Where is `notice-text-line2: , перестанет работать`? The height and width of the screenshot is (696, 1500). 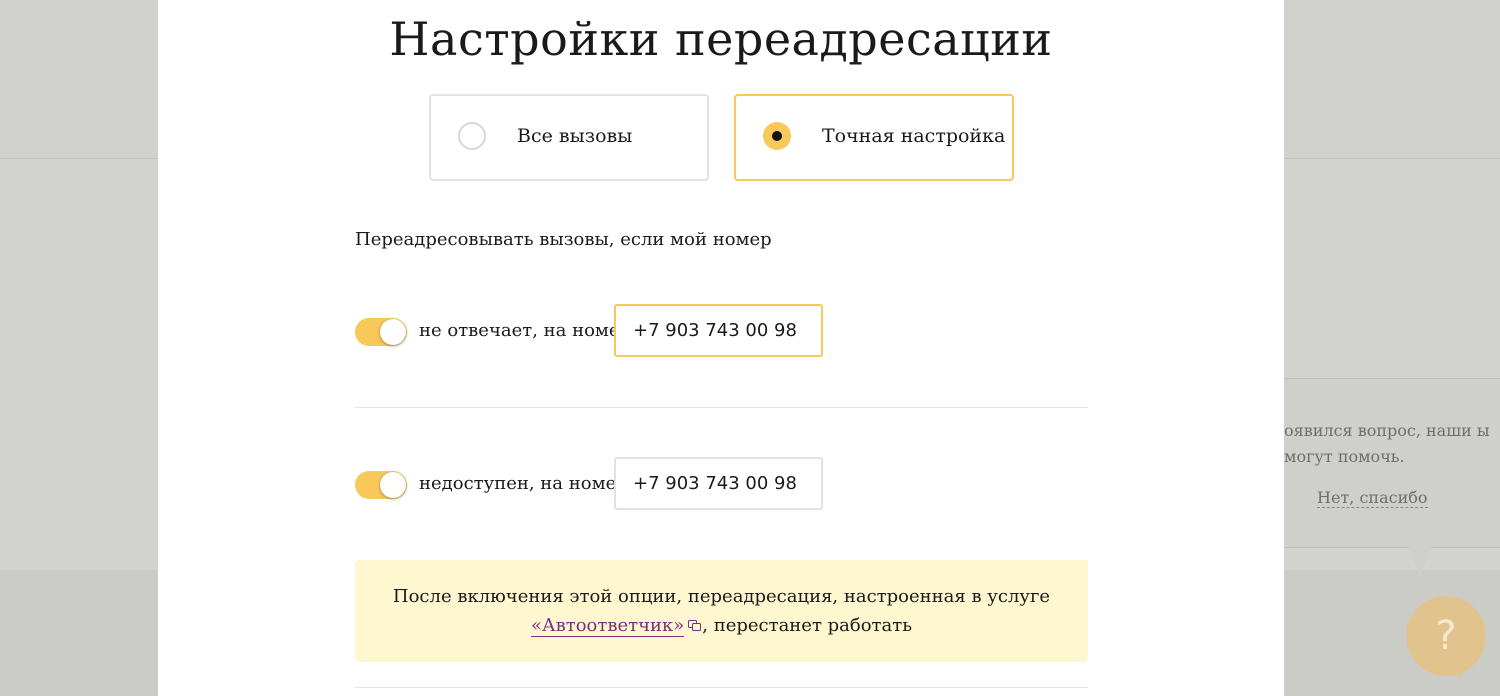
notice-text-line2: , перестанет работать is located at coordinates (807, 625).